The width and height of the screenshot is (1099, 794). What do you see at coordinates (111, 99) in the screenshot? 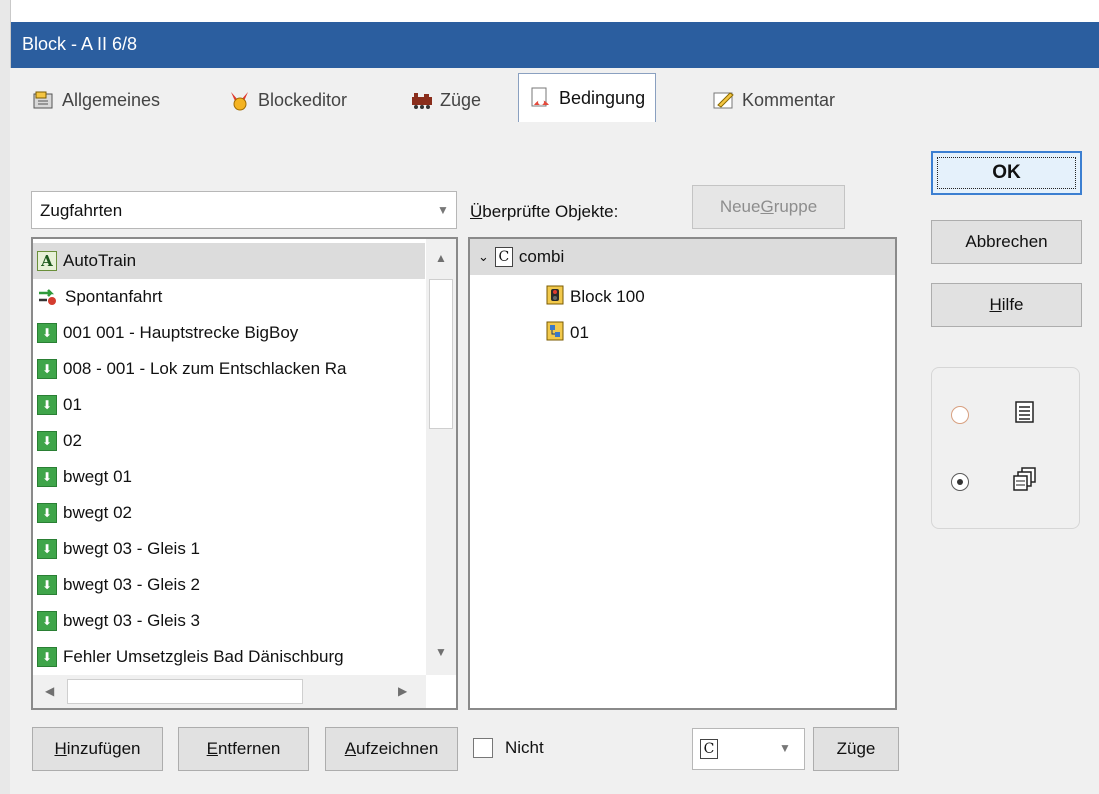
I see `tab-label: Allgemeines` at bounding box center [111, 99].